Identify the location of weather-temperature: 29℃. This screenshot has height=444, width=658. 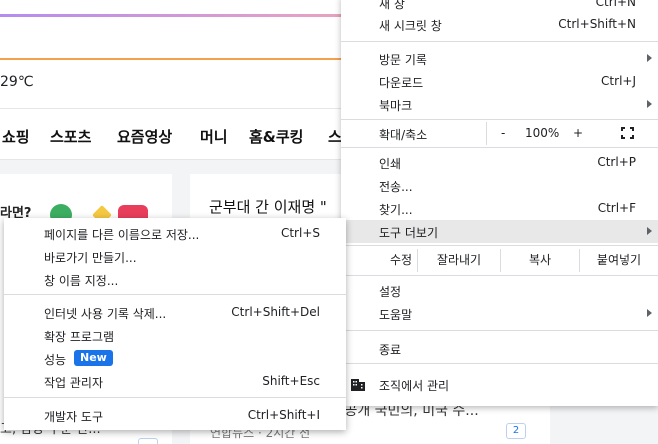
(17, 82).